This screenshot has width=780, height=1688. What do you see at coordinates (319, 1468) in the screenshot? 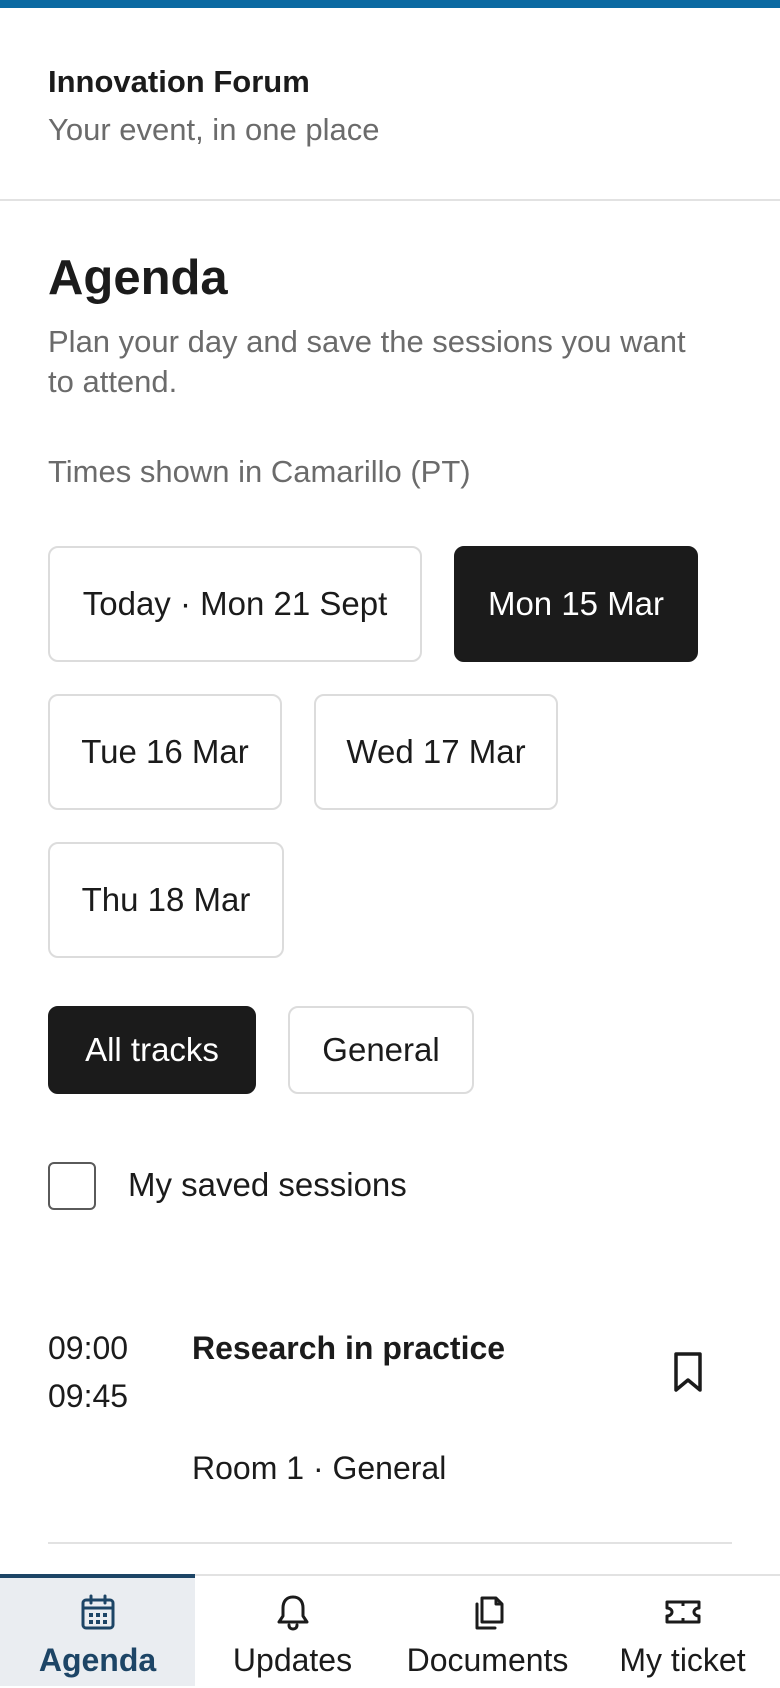
I see `session-room-track: Room 1 · General` at bounding box center [319, 1468].